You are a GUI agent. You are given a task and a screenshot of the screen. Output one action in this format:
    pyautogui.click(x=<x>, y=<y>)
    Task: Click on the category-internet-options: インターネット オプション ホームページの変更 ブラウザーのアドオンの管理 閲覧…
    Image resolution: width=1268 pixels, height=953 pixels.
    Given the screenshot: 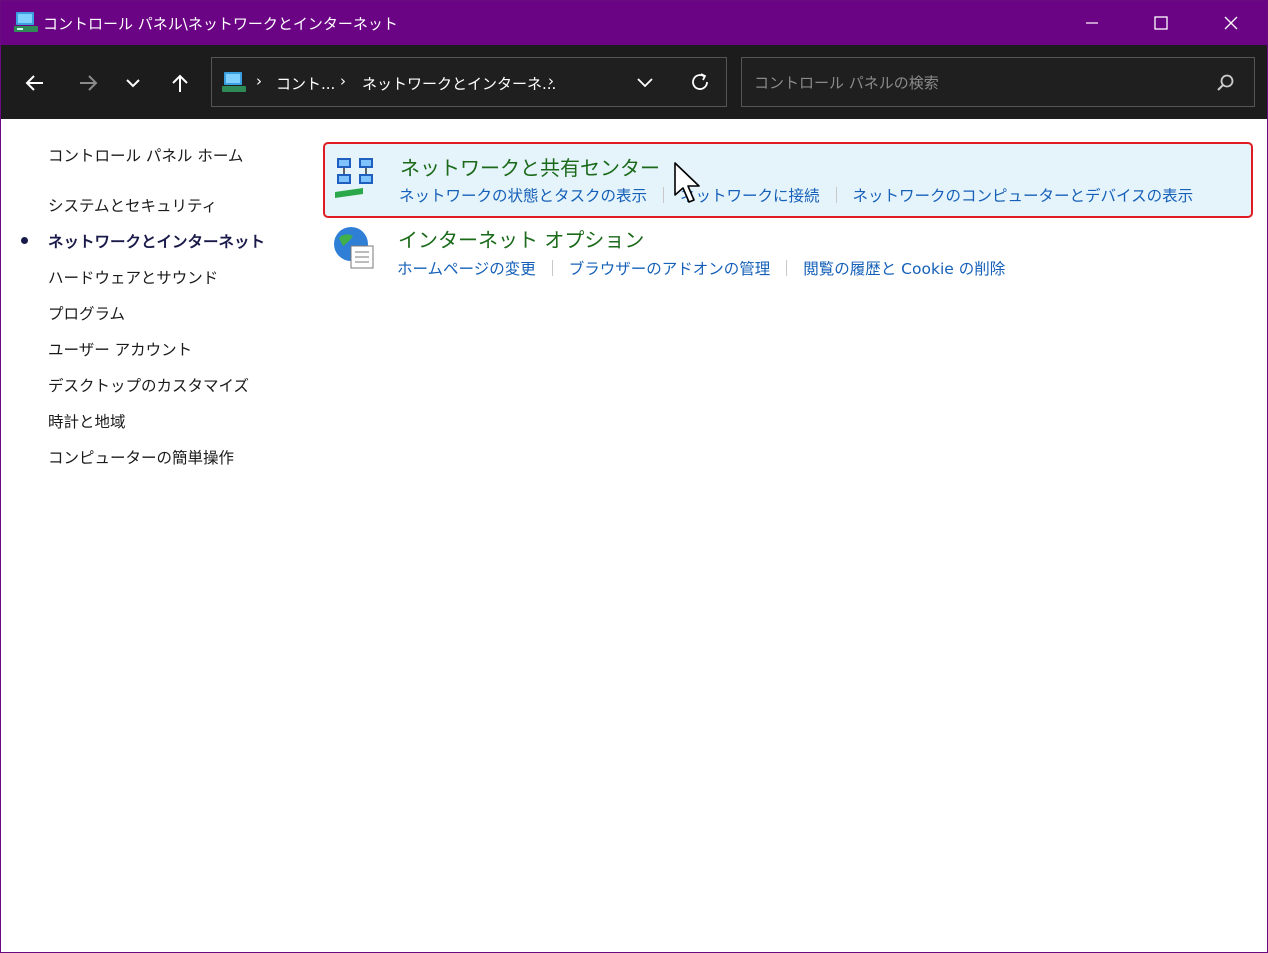 What is the action you would take?
    pyautogui.click(x=788, y=253)
    